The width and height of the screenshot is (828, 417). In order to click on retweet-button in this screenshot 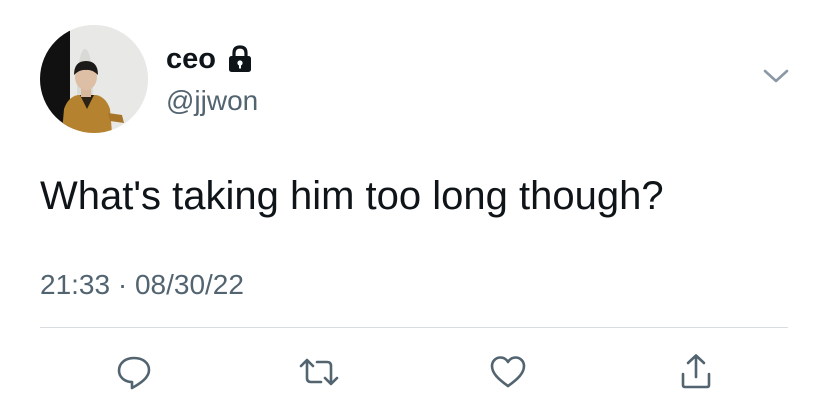, I will do `click(319, 372)`.